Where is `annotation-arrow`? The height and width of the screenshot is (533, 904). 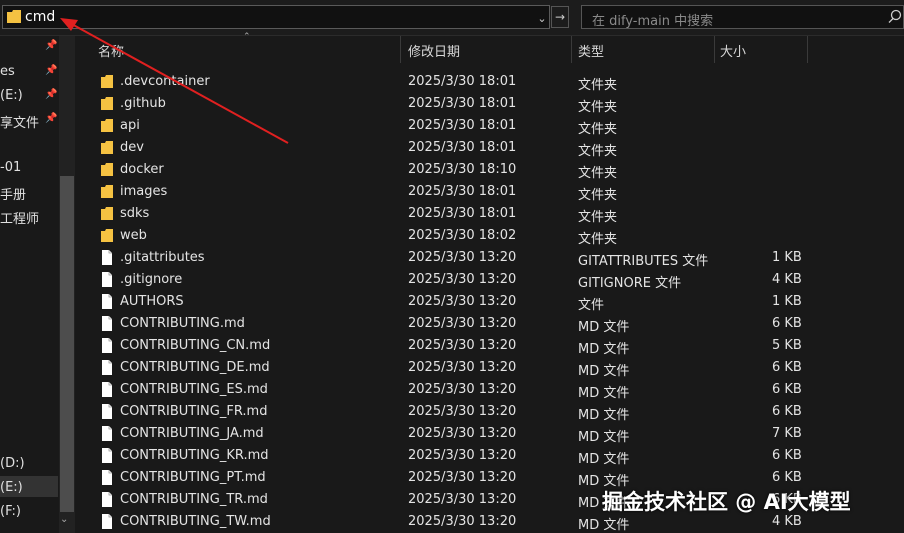 annotation-arrow is located at coordinates (174, 81).